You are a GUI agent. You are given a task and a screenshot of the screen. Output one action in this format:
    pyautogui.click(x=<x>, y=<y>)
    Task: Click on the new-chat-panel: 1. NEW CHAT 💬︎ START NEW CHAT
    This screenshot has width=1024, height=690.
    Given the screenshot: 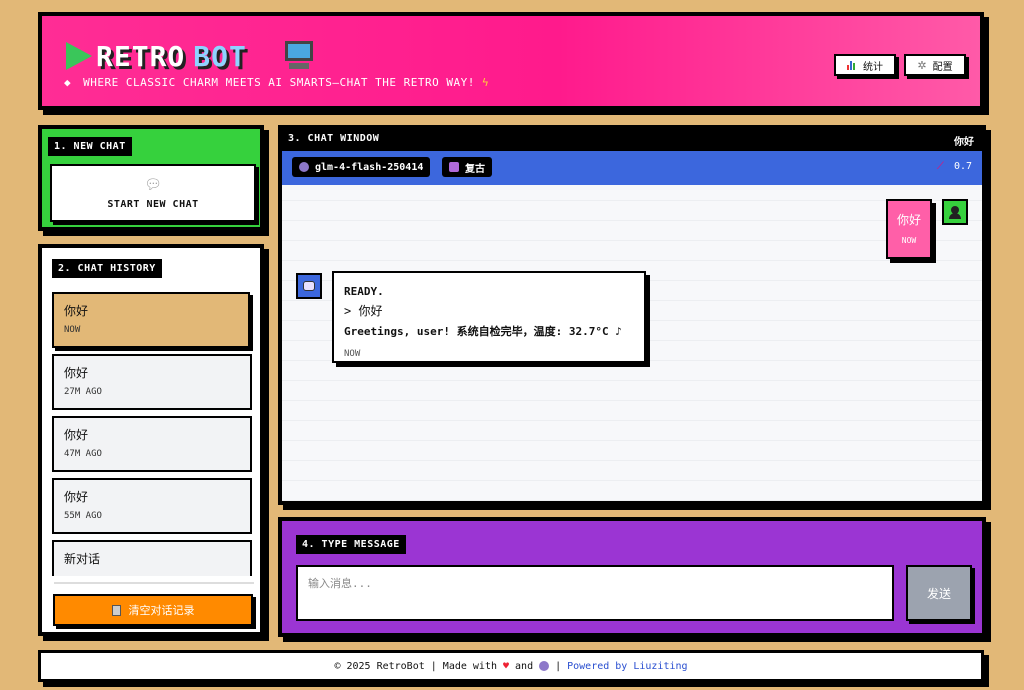 What is the action you would take?
    pyautogui.click(x=151, y=178)
    